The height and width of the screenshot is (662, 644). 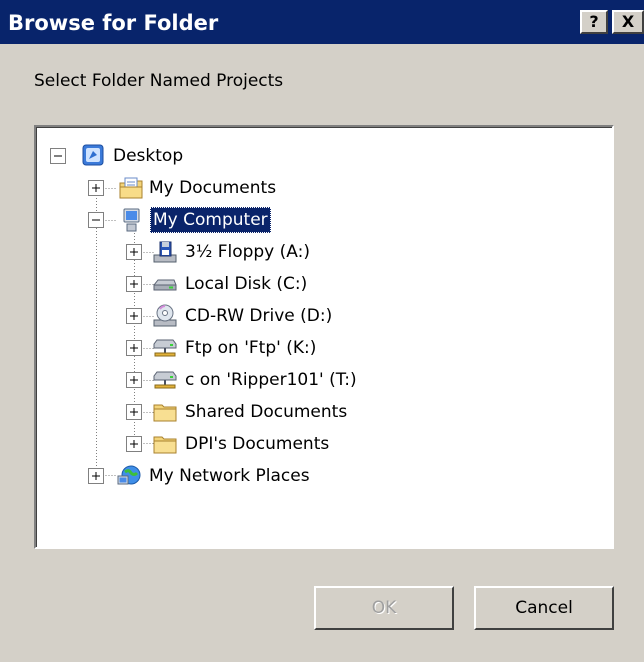 I want to click on my-documents-icon, so click(x=131, y=188).